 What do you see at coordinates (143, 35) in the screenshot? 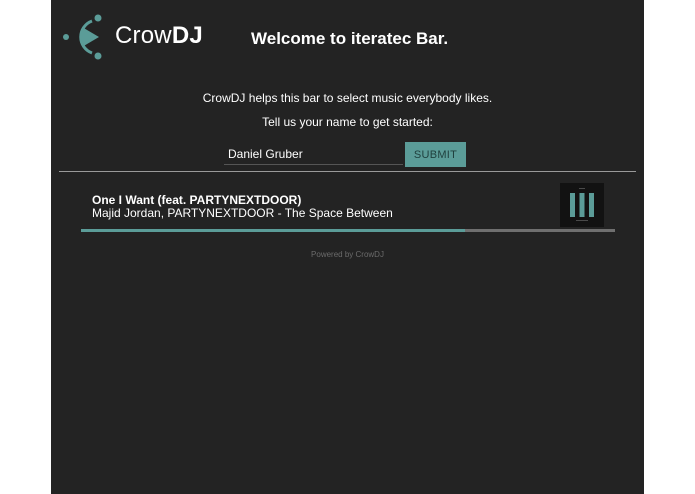
I see `logo-text-regular: Crow` at bounding box center [143, 35].